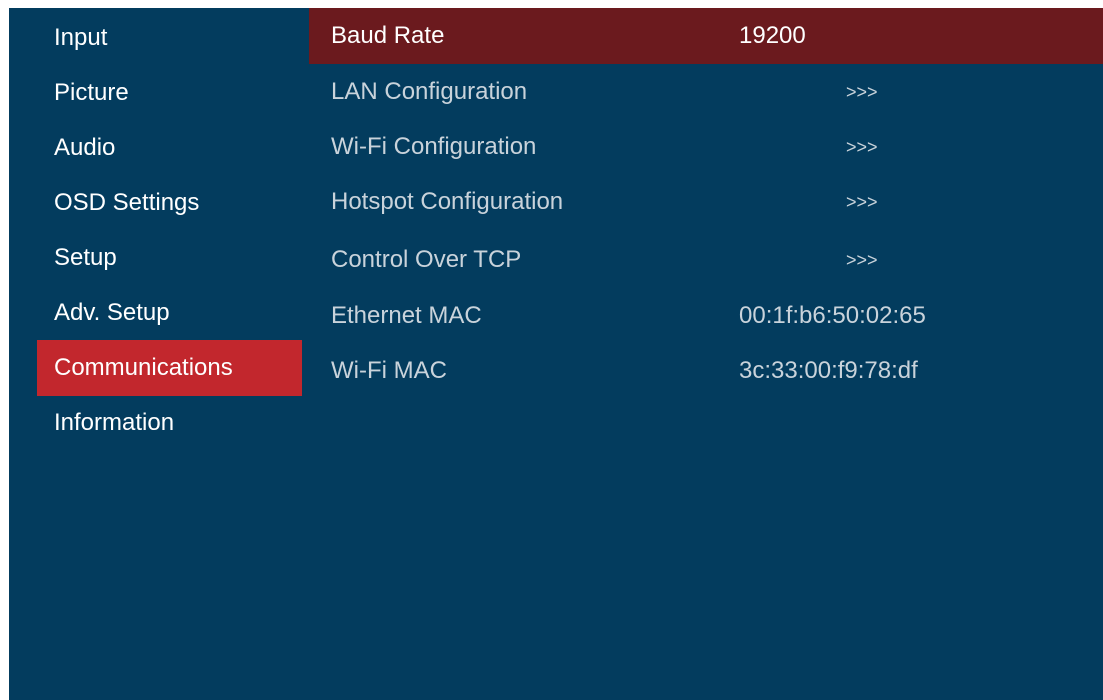 The image size is (1103, 700). I want to click on sidebar-item-osd-settings: OSD Settings, so click(169, 203).